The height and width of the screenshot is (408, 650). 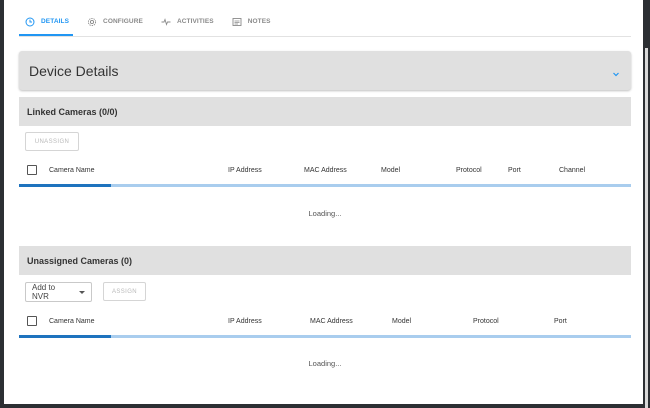 I want to click on device-details-accordion: Device Details, so click(x=325, y=70).